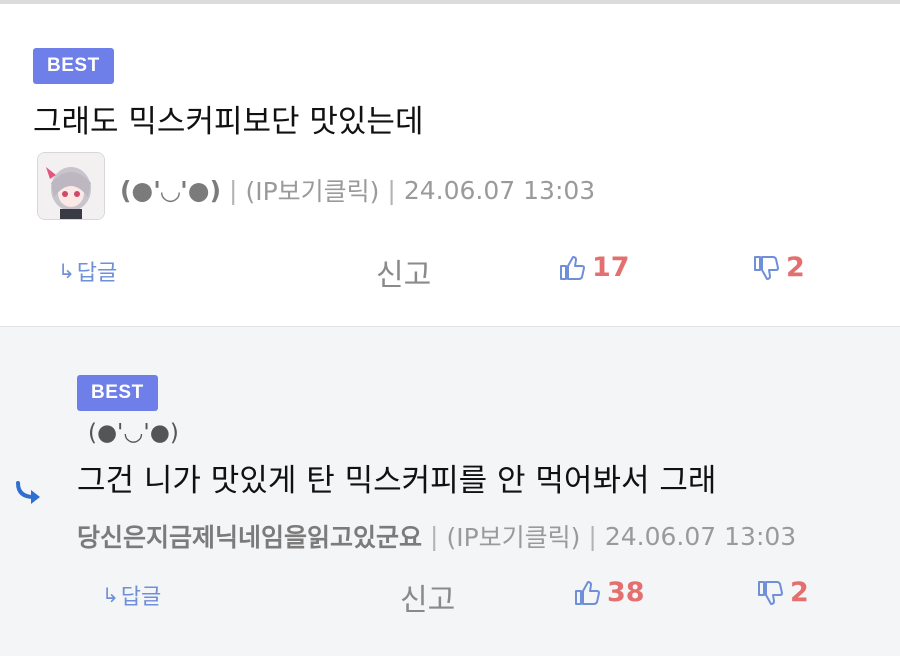 The height and width of the screenshot is (656, 900). I want to click on like-button: 38, so click(609, 592).